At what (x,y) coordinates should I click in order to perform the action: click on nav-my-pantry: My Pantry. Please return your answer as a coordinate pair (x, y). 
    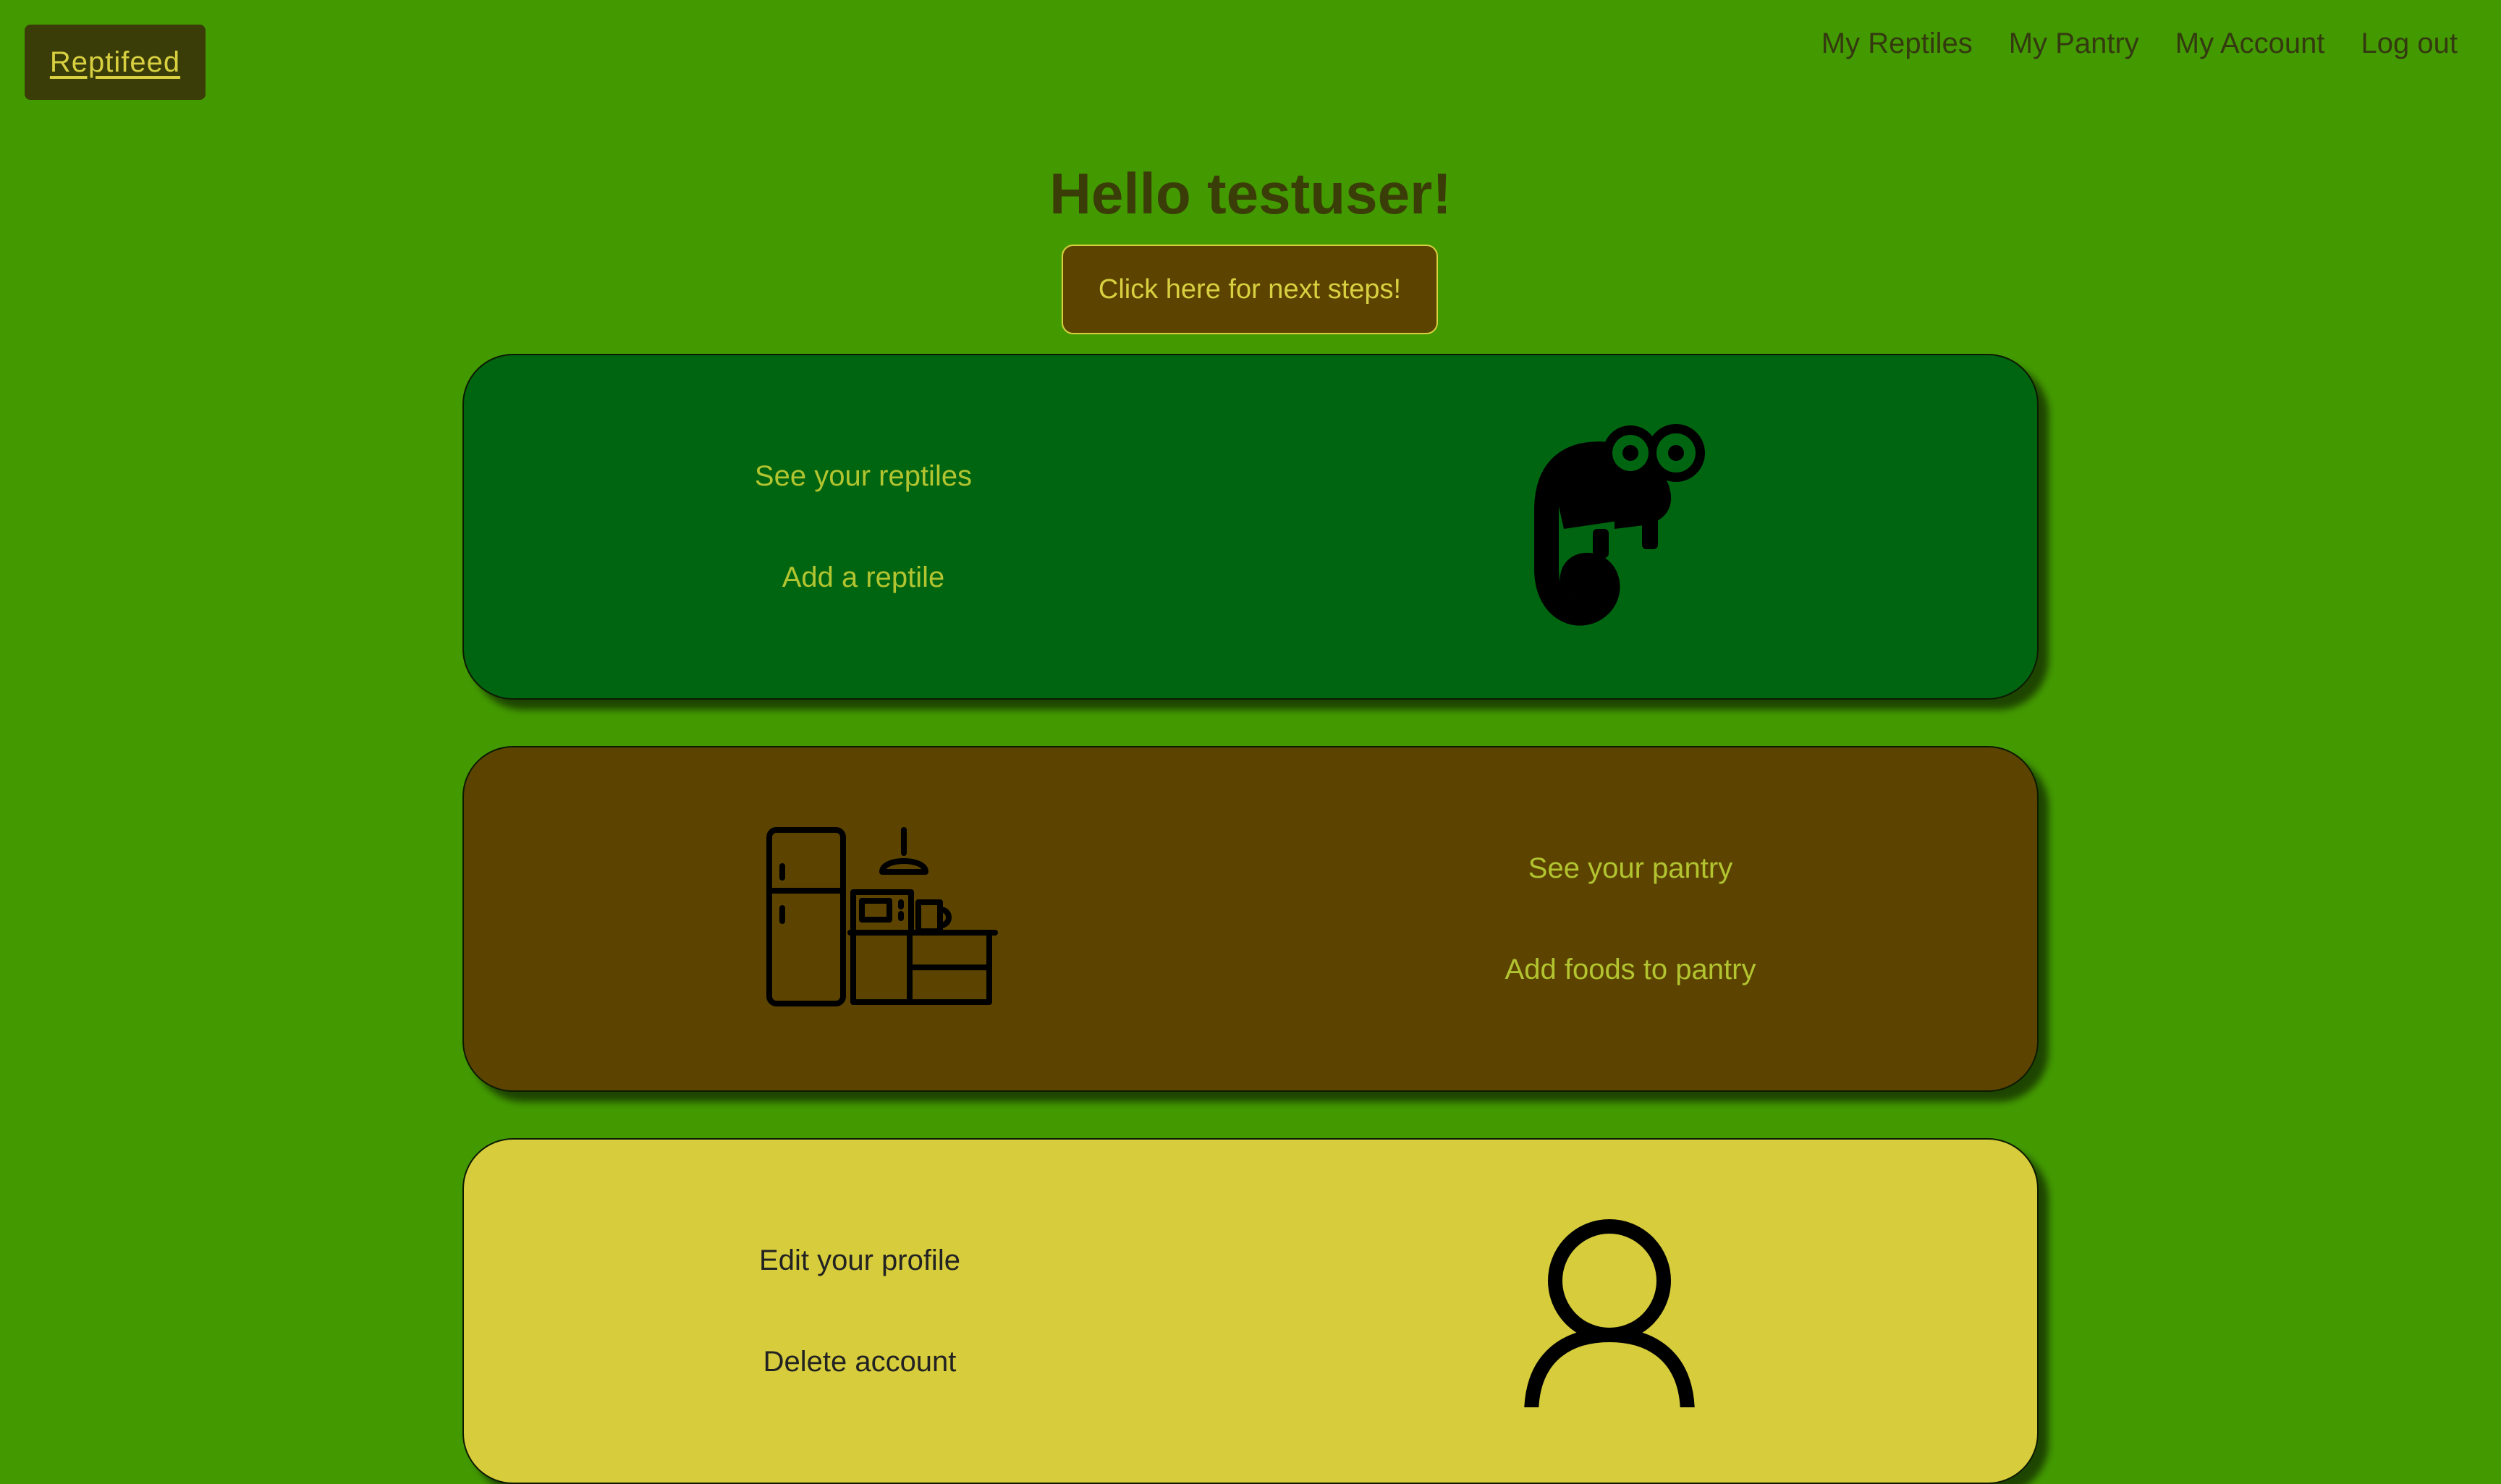
    Looking at the image, I should click on (2074, 43).